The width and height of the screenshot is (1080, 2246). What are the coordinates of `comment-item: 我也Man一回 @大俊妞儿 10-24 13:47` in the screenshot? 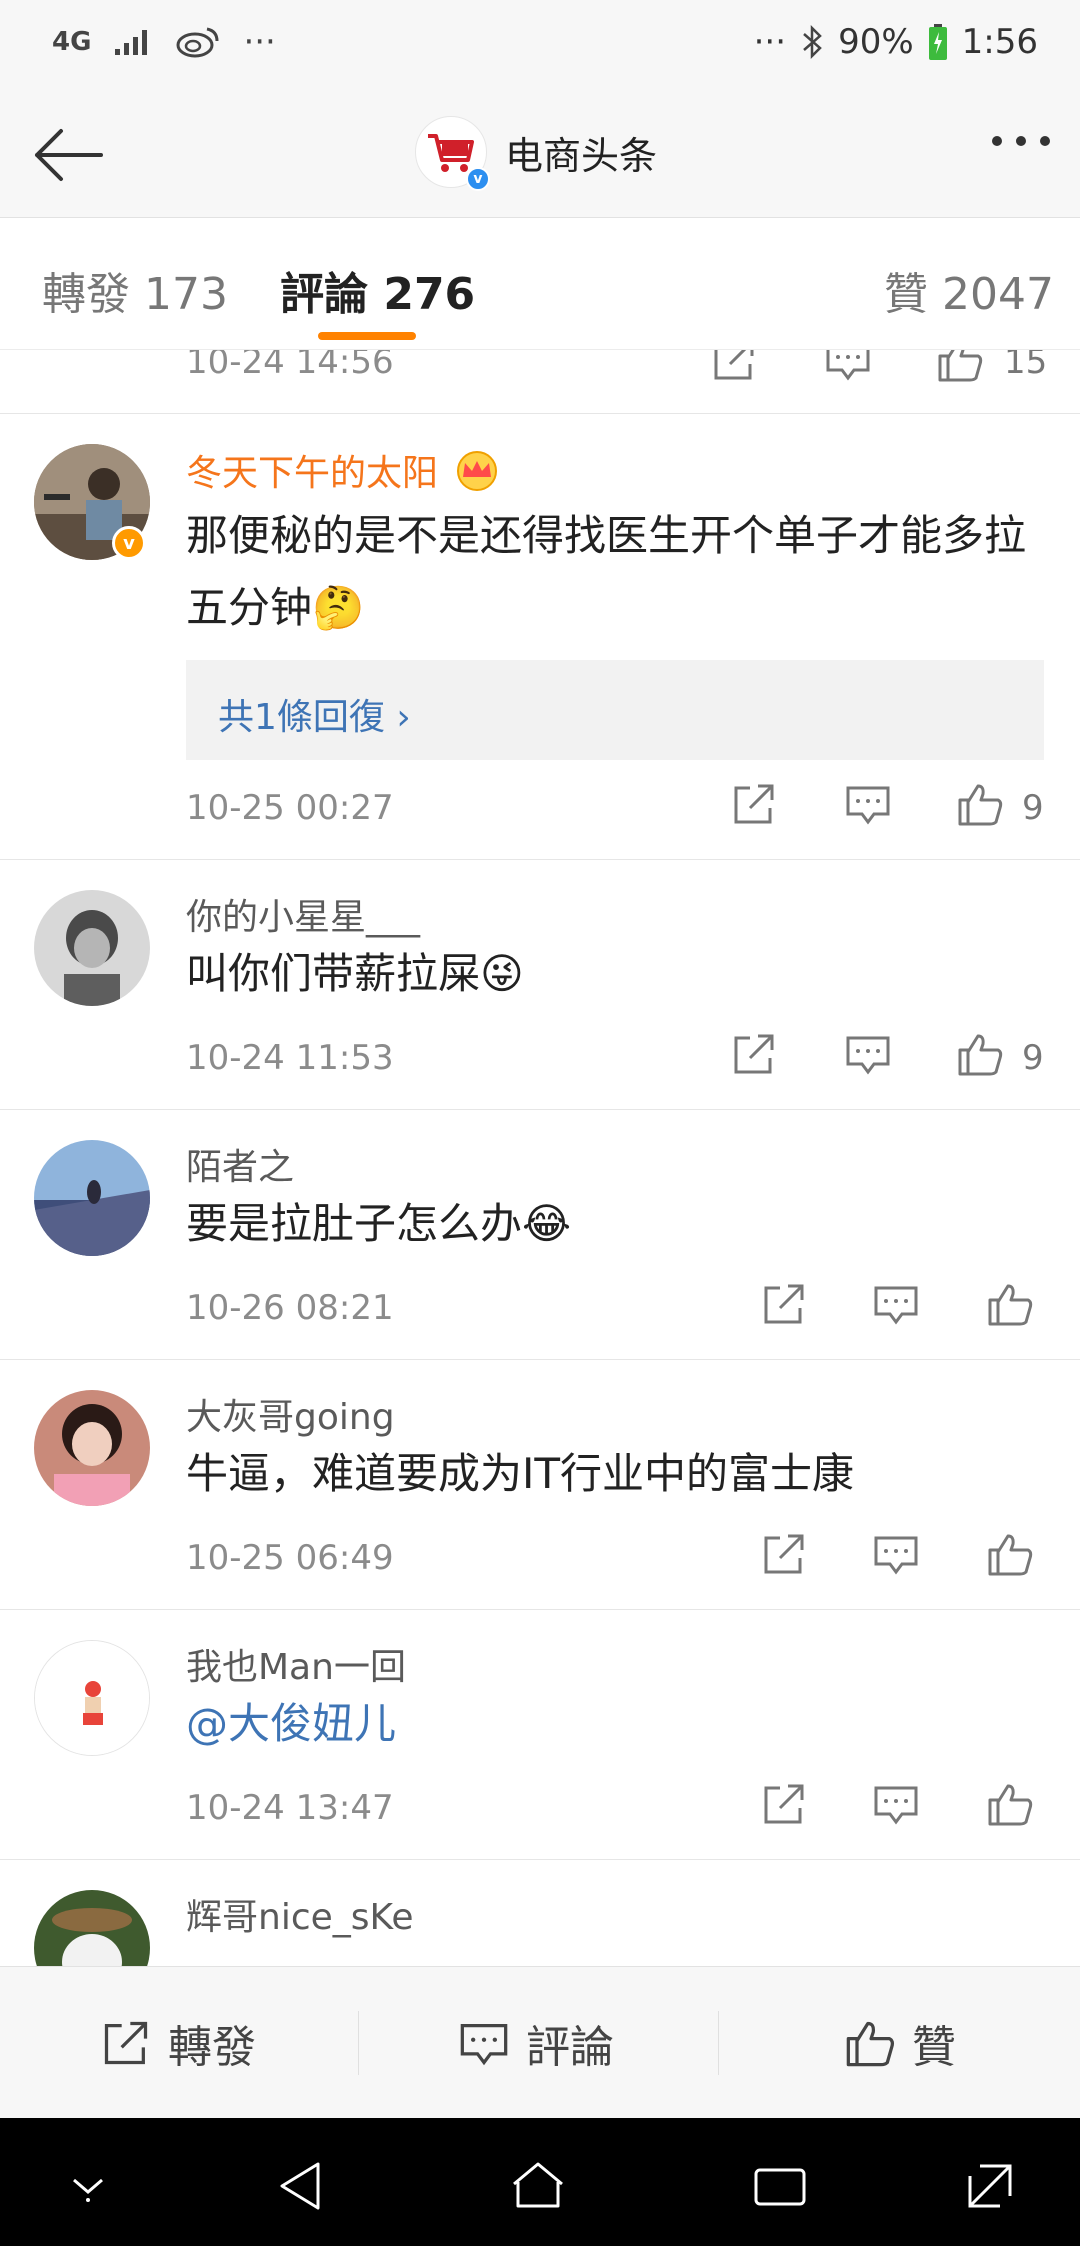 It's located at (540, 1735).